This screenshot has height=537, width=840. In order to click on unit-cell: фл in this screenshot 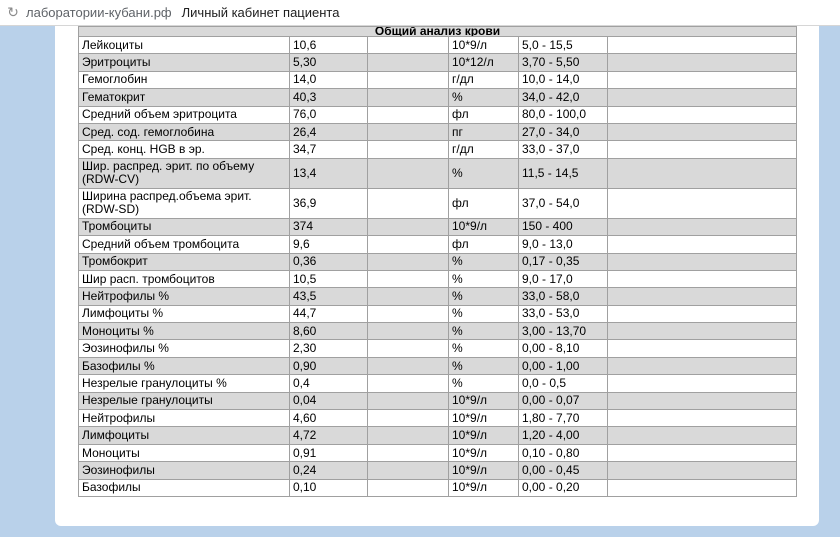, I will do `click(483, 244)`.